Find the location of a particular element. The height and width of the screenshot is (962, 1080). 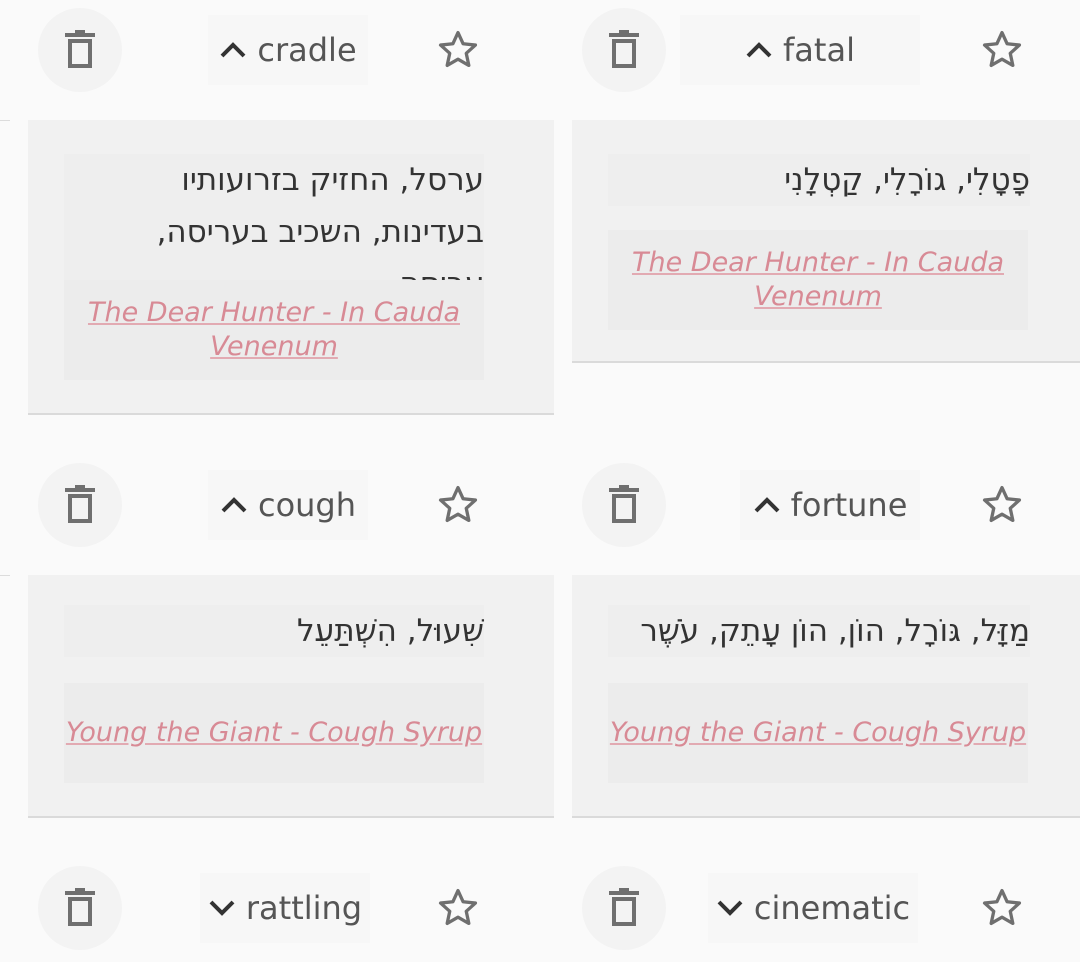

translation-text: פָטָלִי, גוֹרָלִי, קַטְלָנִי is located at coordinates (819, 180).